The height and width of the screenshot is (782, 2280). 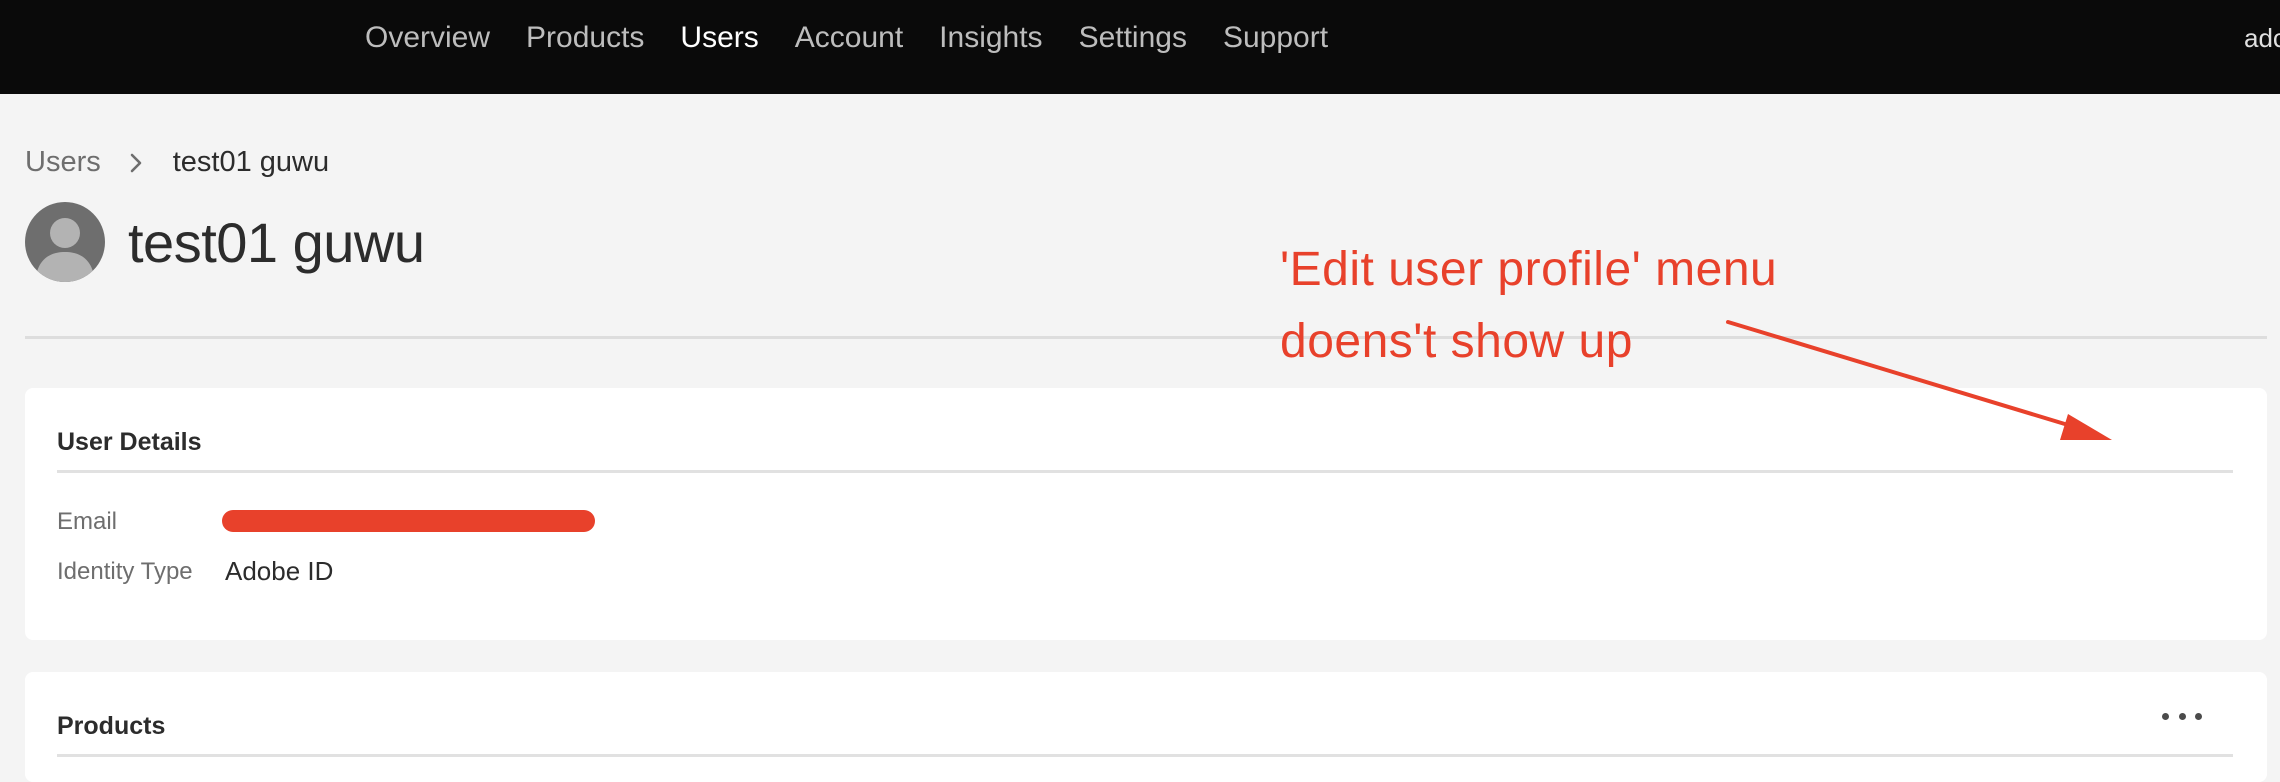 What do you see at coordinates (2182, 716) in the screenshot?
I see `more-options-icon` at bounding box center [2182, 716].